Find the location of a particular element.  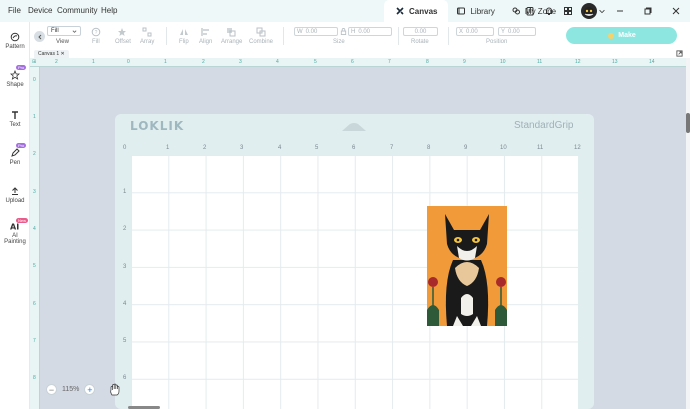

mat-y-number: 6 is located at coordinates (125, 378).